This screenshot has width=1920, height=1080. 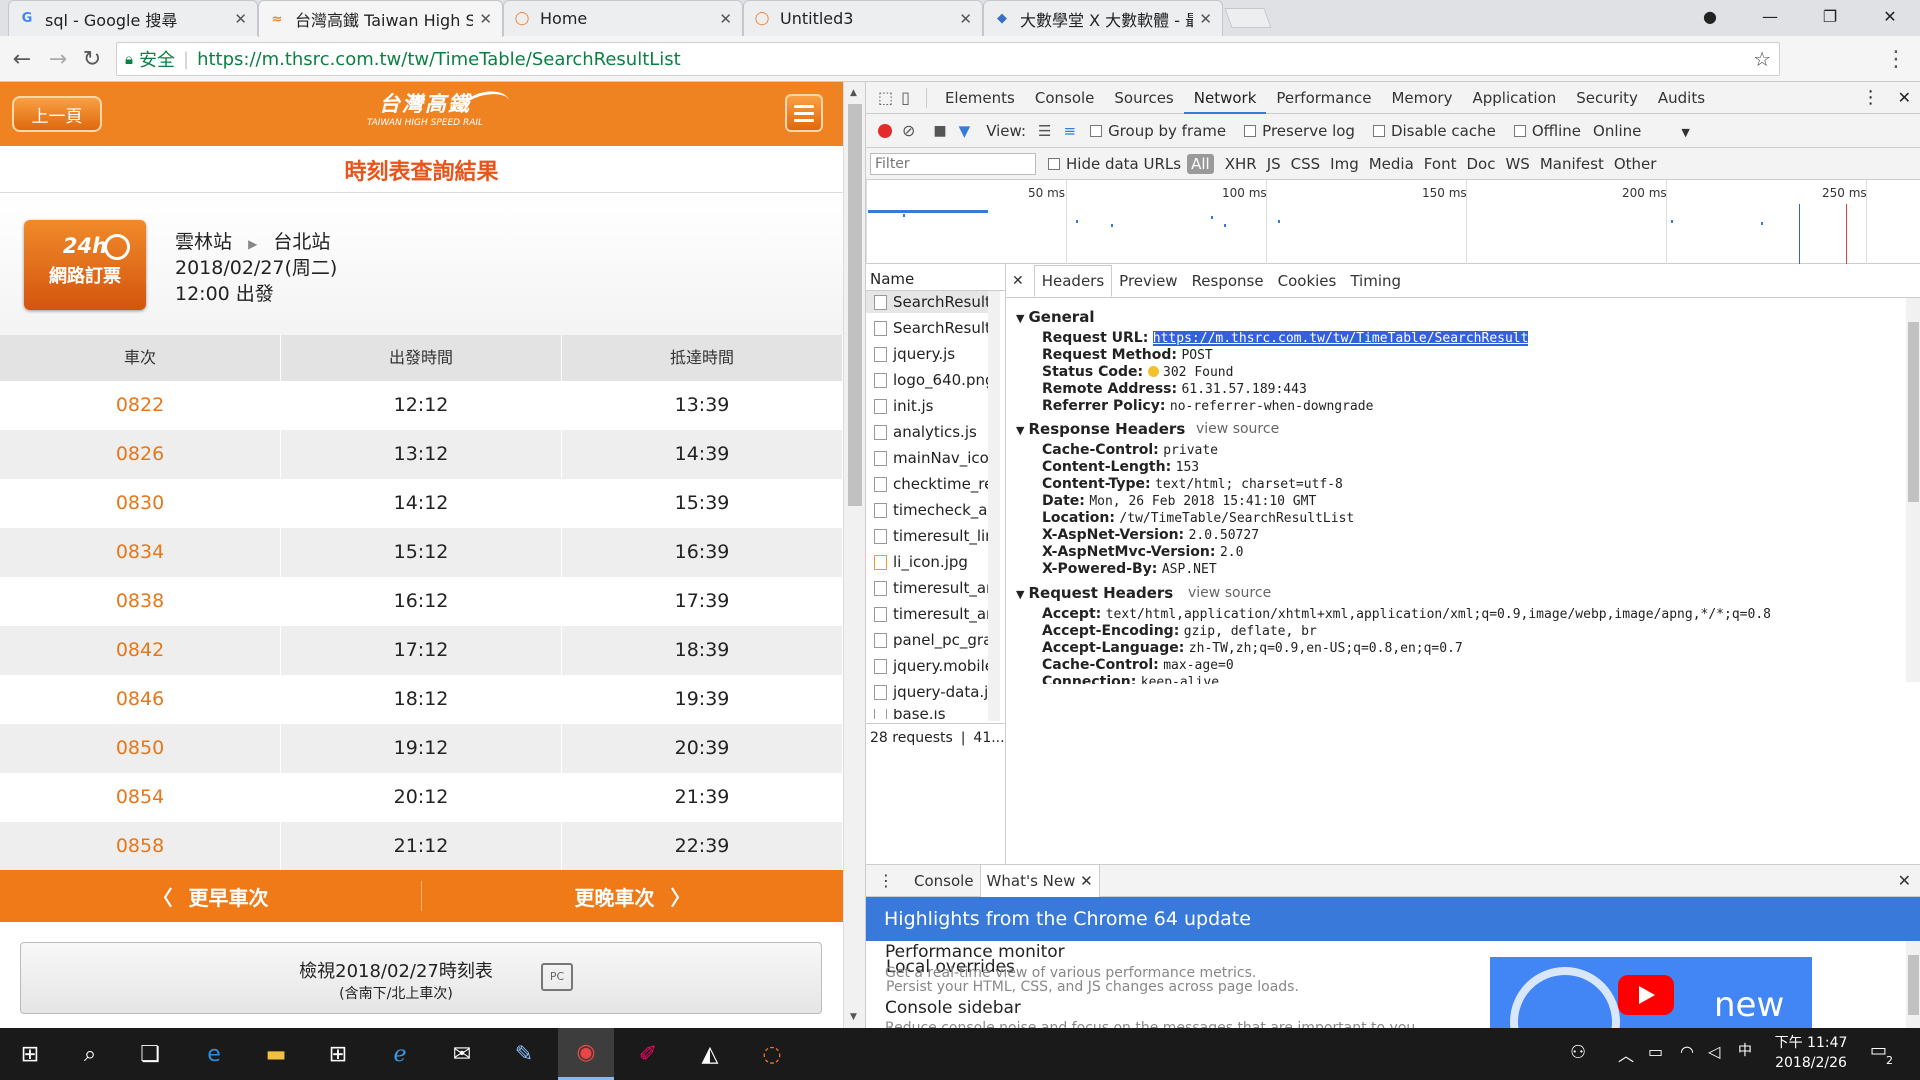 I want to click on chrome64-video-thumbnail: new, so click(x=1651, y=993).